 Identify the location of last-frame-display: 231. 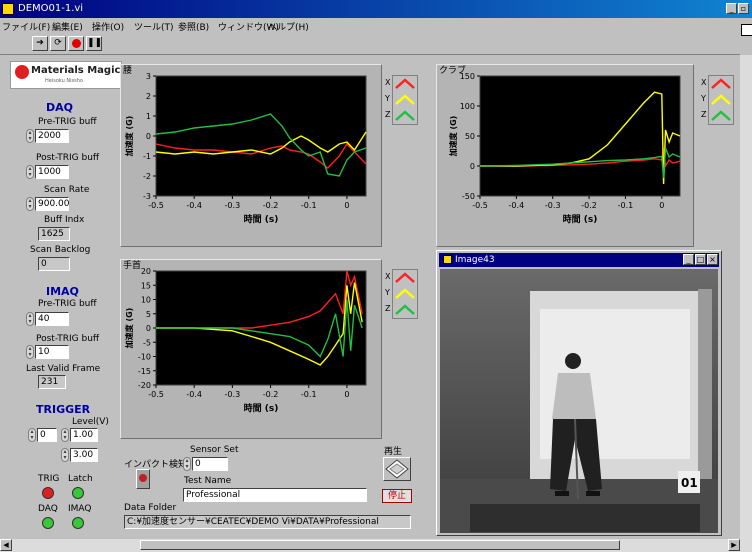
(52, 382).